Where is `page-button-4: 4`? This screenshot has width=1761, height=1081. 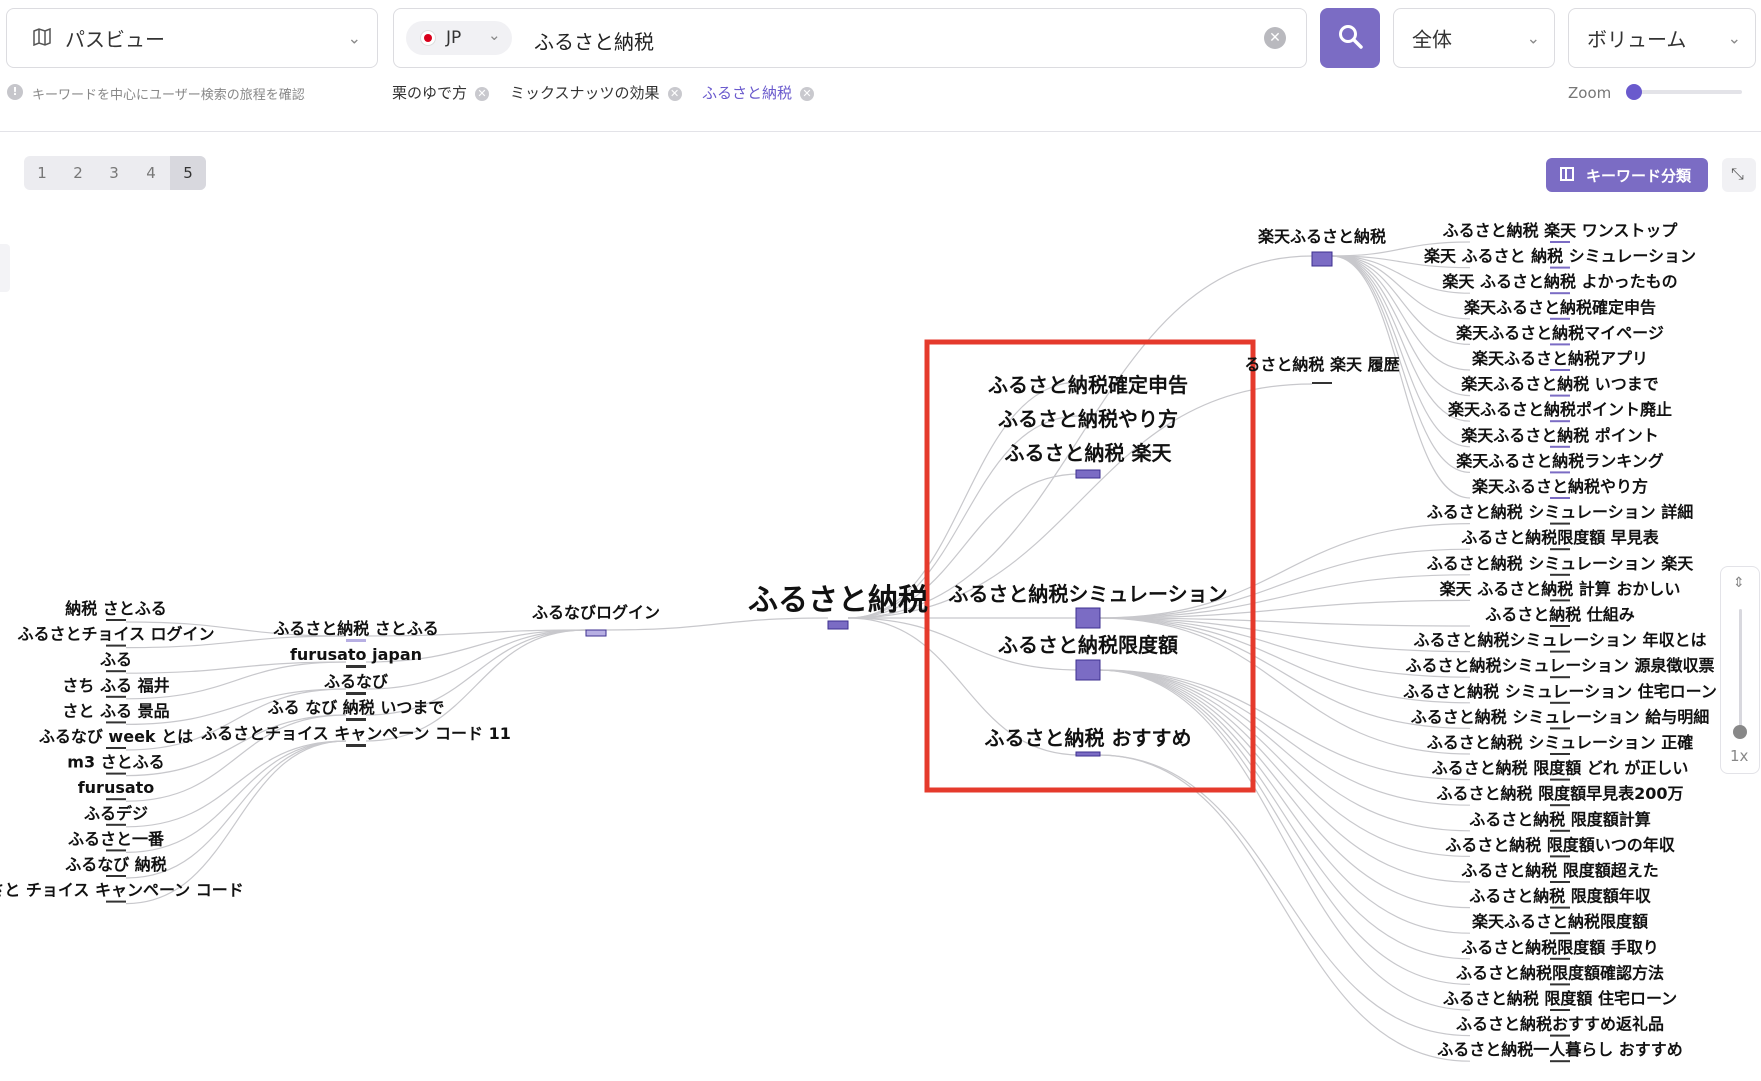 page-button-4: 4 is located at coordinates (151, 173).